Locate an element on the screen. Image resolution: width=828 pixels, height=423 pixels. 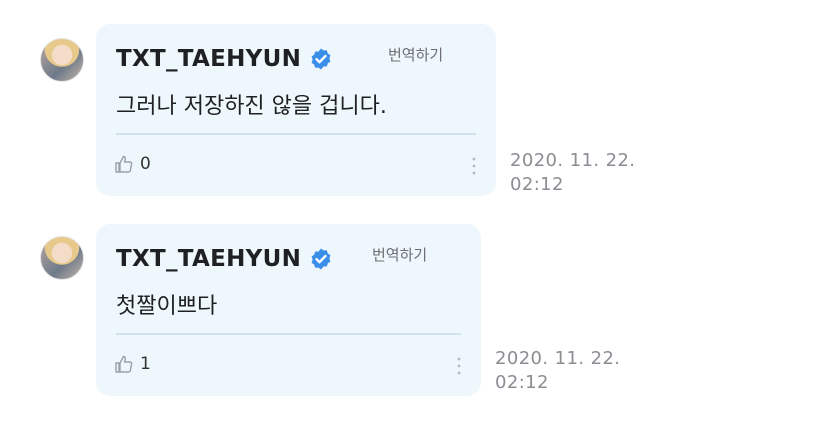
more-vertical-icon is located at coordinates (459, 366).